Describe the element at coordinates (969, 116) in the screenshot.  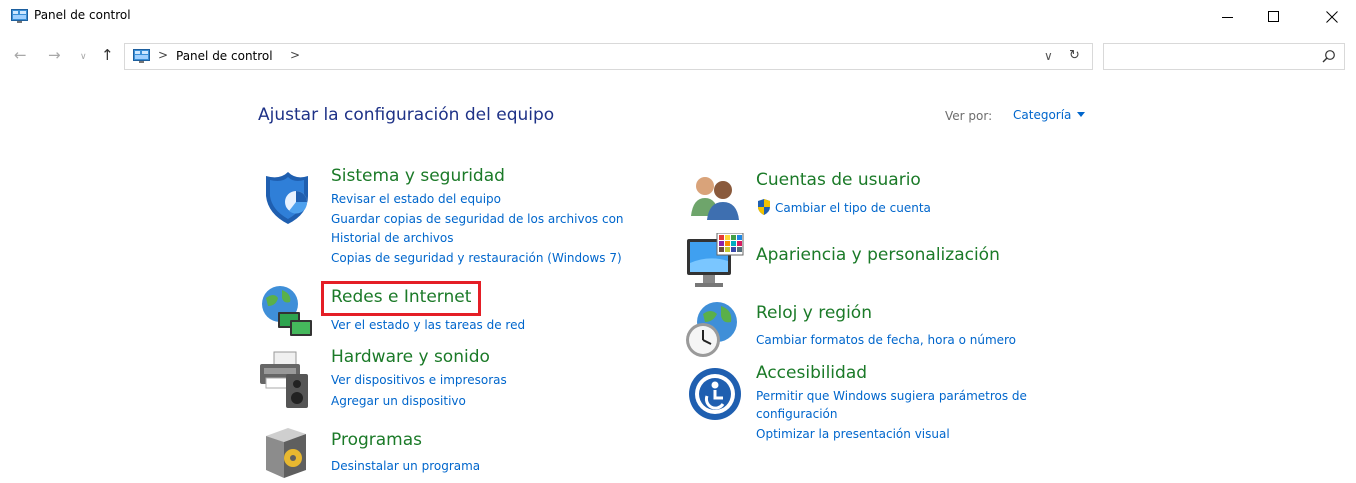
I see `view-by-label: Ver por:` at that location.